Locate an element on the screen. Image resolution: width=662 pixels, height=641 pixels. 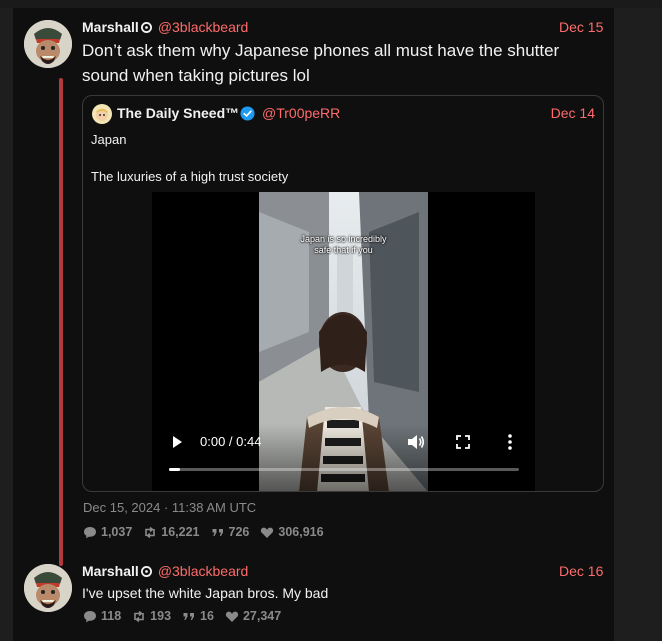
tweet1-text-line2: sound when taking pictures lol is located at coordinates (196, 75).